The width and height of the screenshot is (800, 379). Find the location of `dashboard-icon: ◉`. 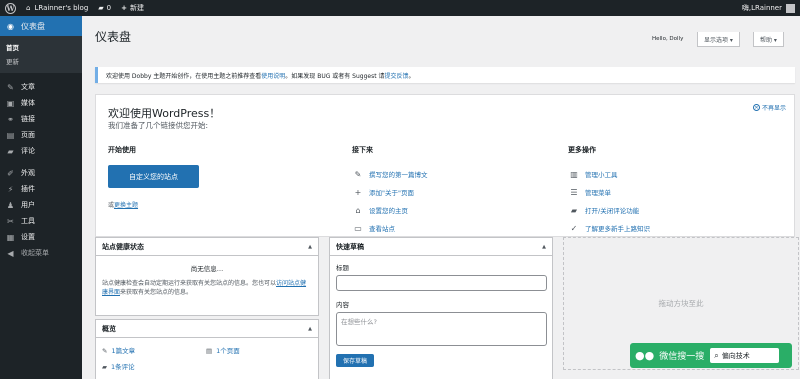

dashboard-icon: ◉ is located at coordinates (10, 26).